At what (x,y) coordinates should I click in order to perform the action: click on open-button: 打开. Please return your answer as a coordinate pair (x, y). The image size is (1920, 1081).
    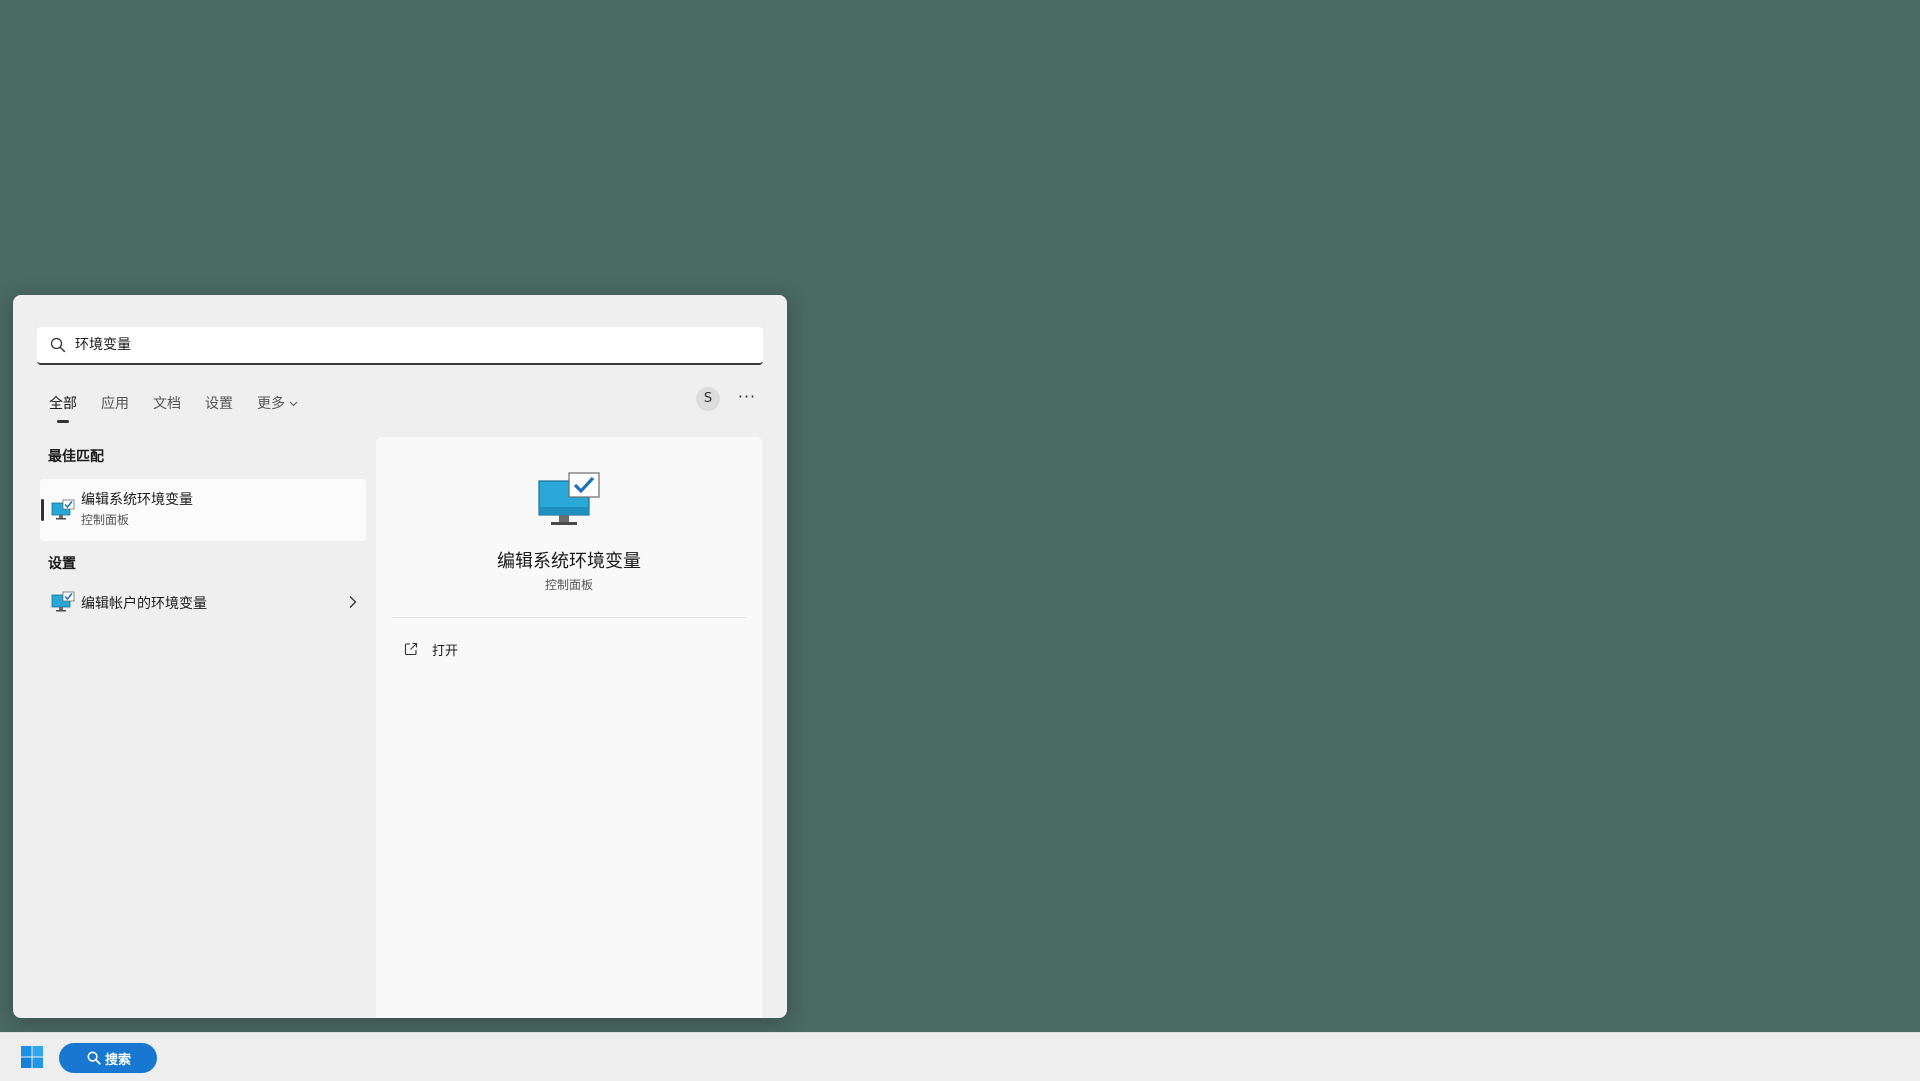
    Looking at the image, I should click on (569, 649).